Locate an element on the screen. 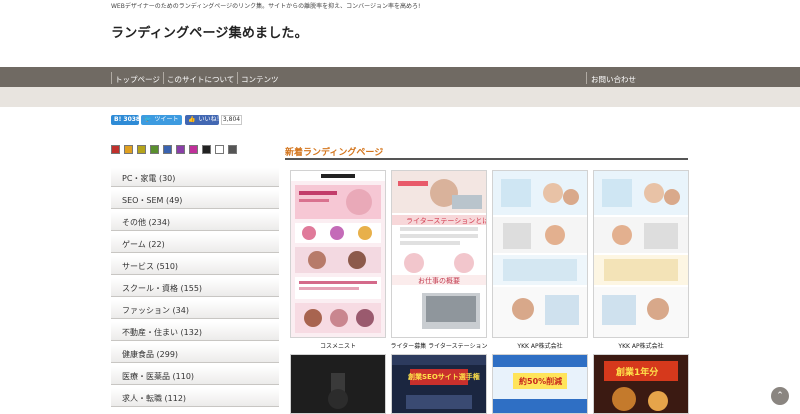 Image resolution: width=800 pixels, height=414 pixels. category-item: ゲーム (22) is located at coordinates (195, 243).